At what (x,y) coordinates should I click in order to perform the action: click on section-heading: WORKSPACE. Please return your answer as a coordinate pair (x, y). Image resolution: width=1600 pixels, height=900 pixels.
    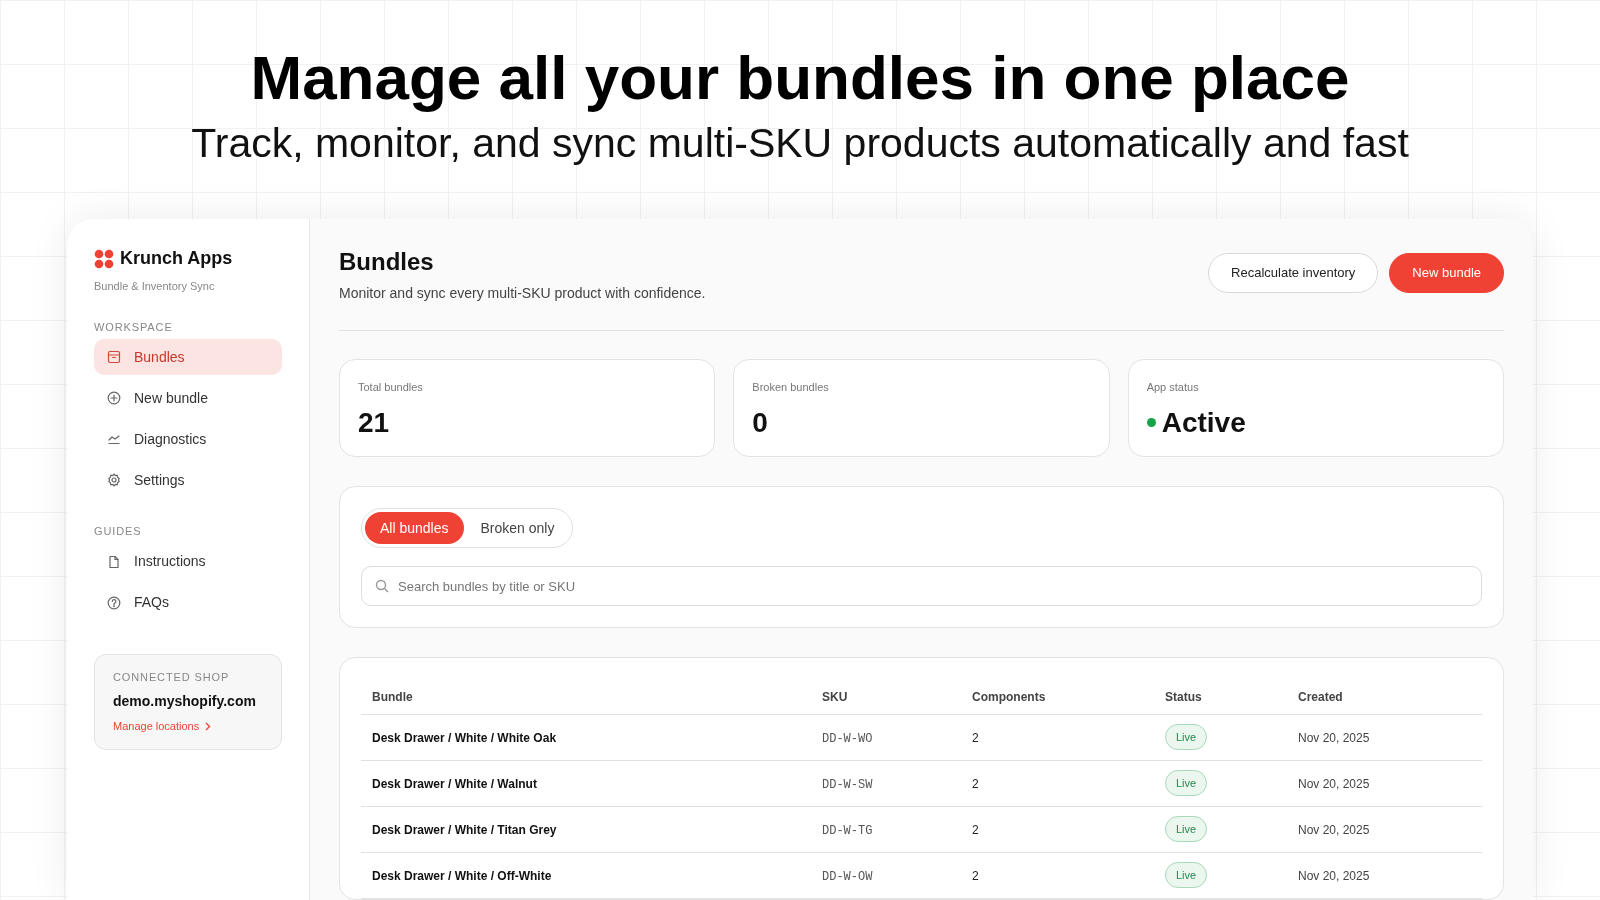
    Looking at the image, I should click on (134, 327).